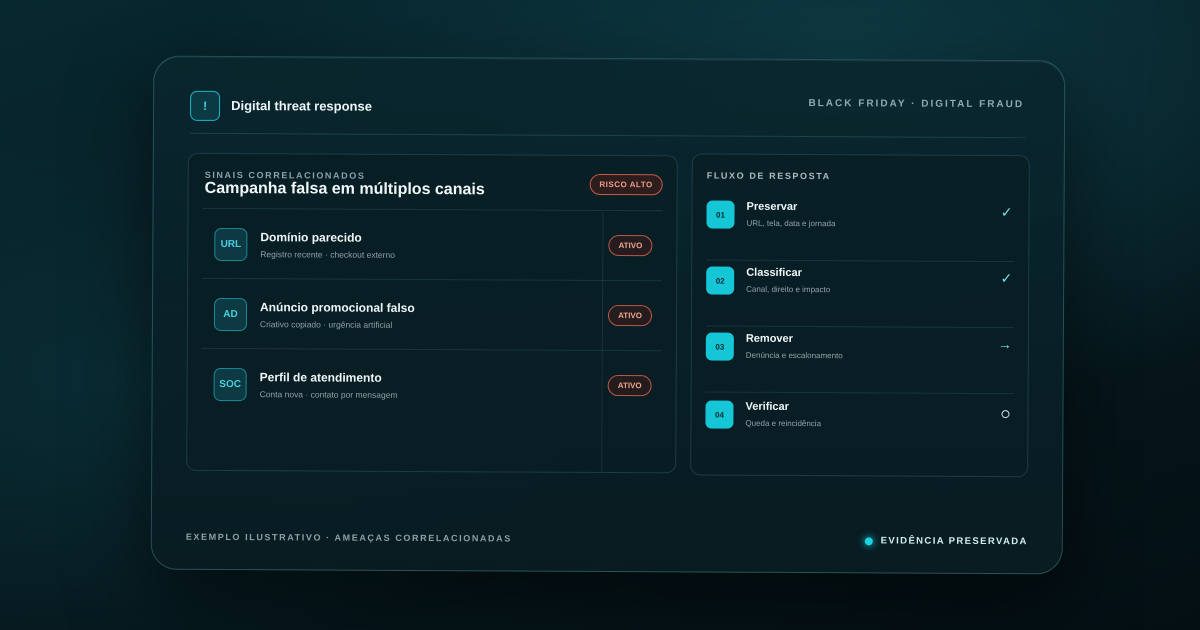  Describe the element at coordinates (916, 104) in the screenshot. I see `campaign-tag: BLACK FRIDAY · DIGITAL FRAUD` at that location.